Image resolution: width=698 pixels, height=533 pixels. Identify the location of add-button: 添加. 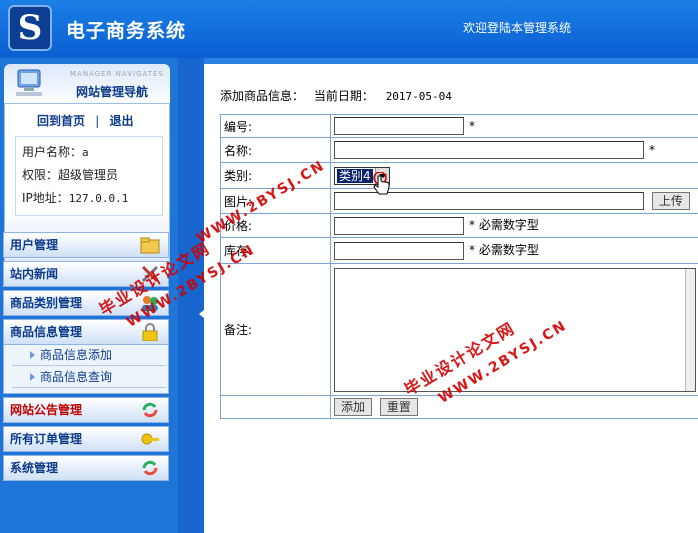
(353, 407).